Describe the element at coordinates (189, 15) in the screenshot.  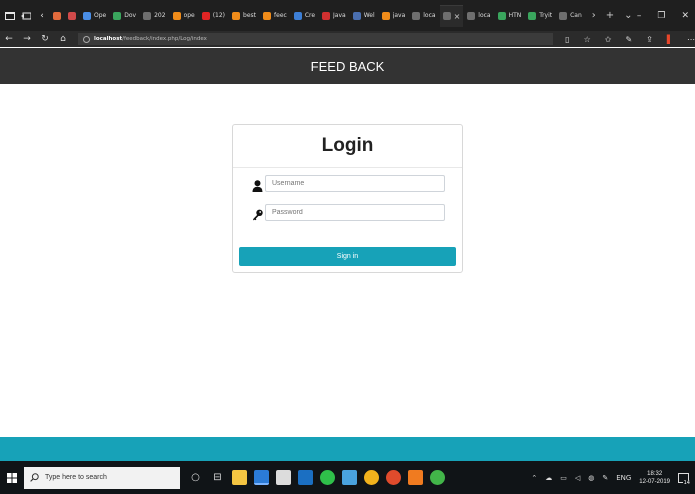
I see `tab-label: ope` at that location.